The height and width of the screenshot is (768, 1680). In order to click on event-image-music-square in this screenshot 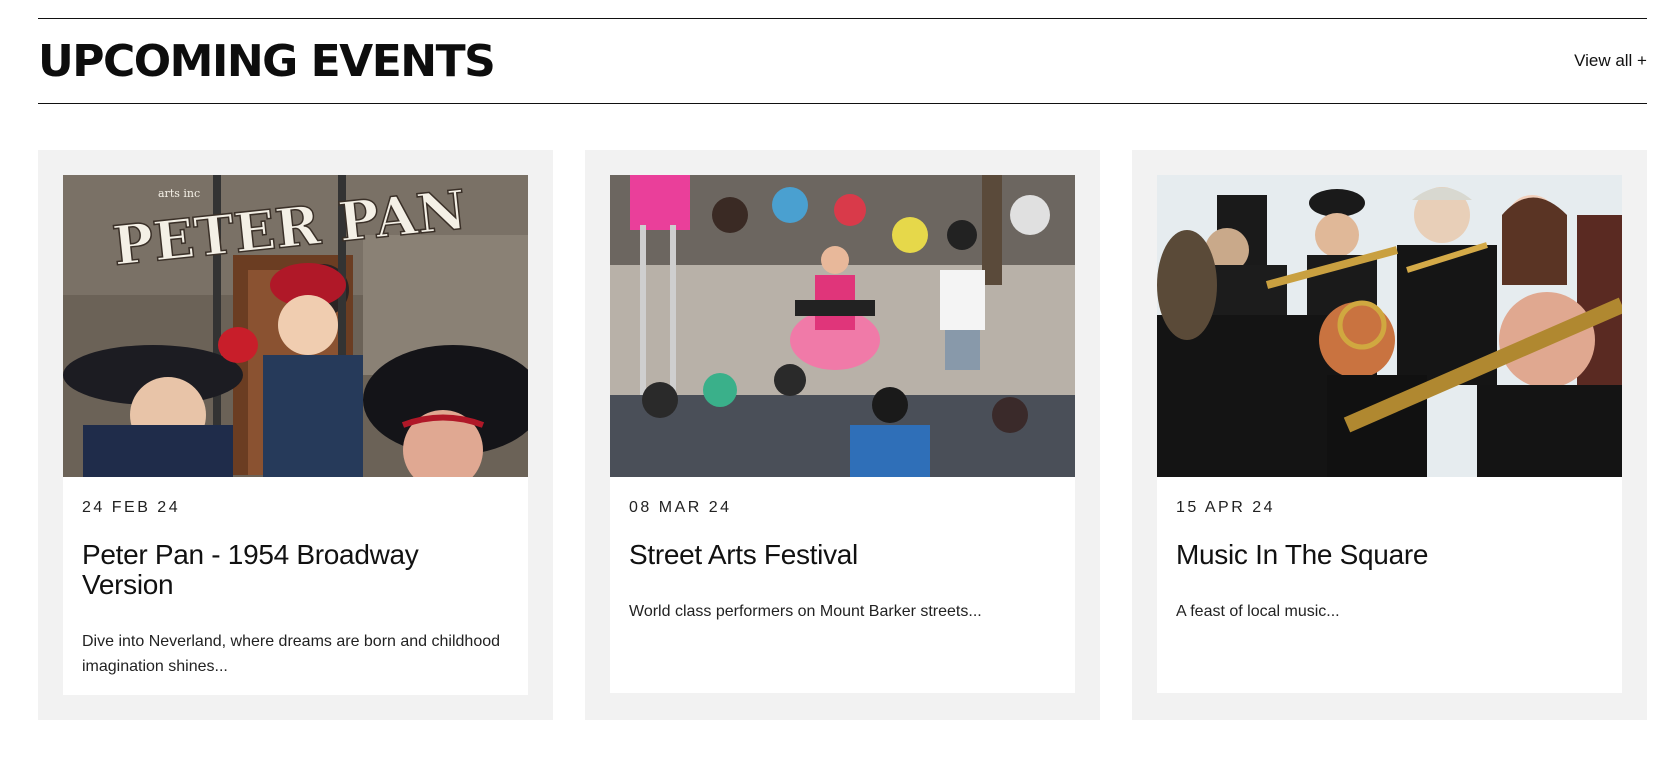, I will do `click(1389, 326)`.